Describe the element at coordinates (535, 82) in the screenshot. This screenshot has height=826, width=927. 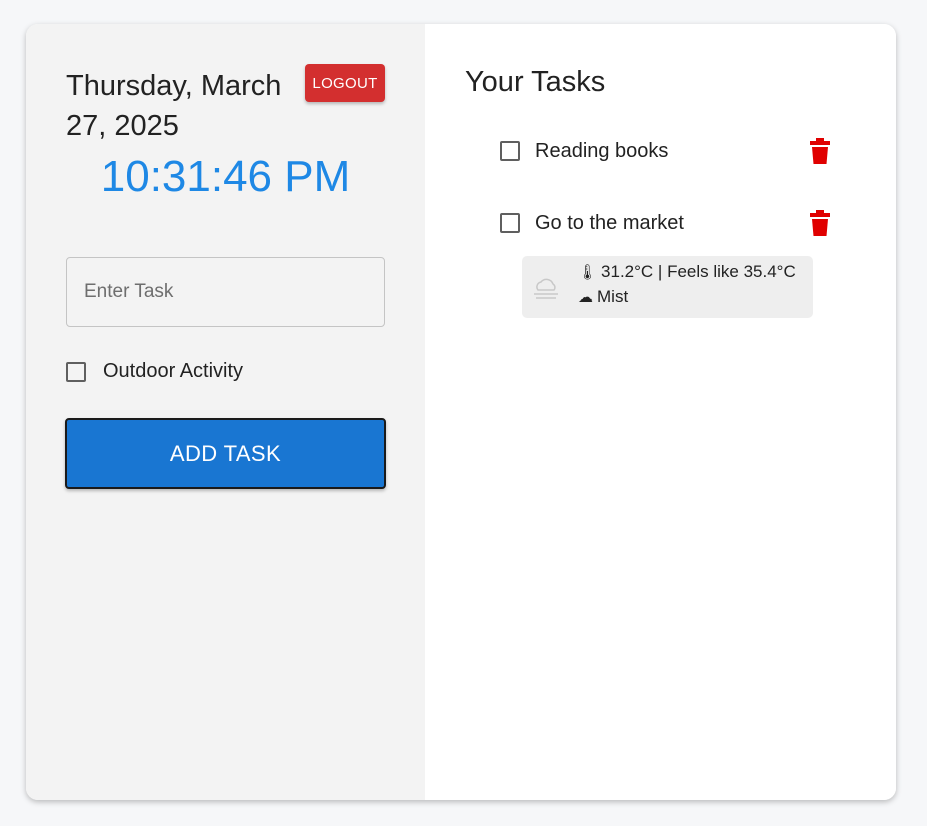
I see `tasks-title: Your Tasks` at that location.